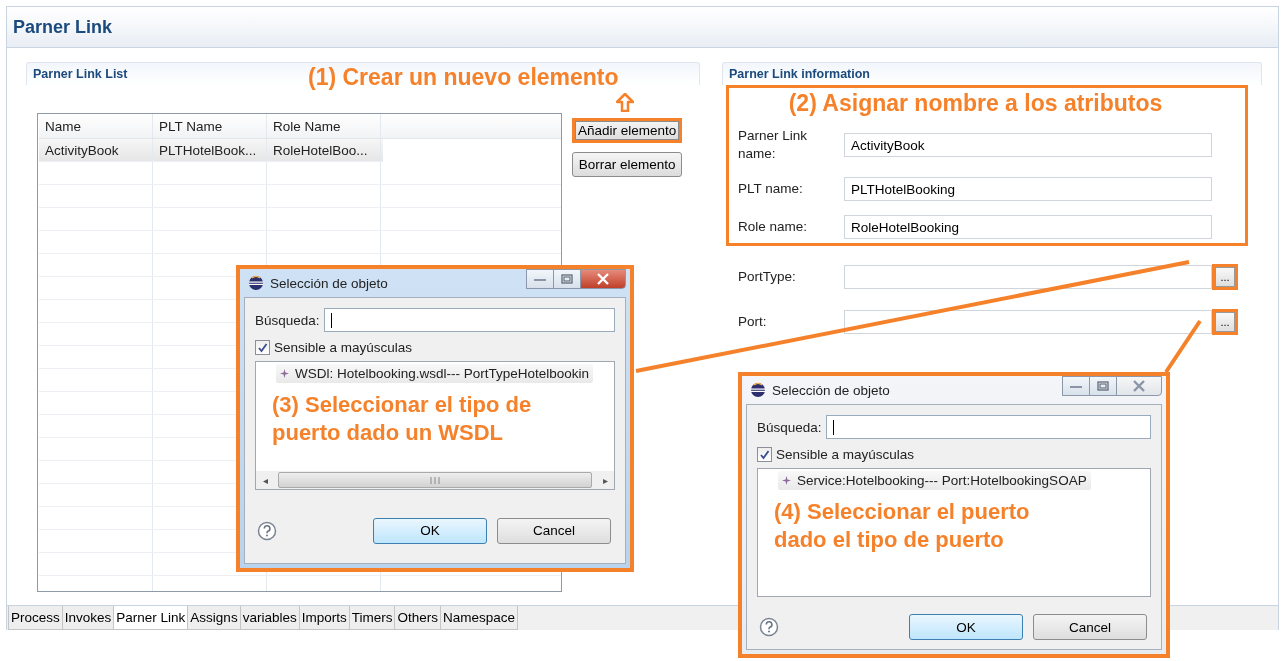  What do you see at coordinates (262, 347) in the screenshot?
I see `checkbox` at bounding box center [262, 347].